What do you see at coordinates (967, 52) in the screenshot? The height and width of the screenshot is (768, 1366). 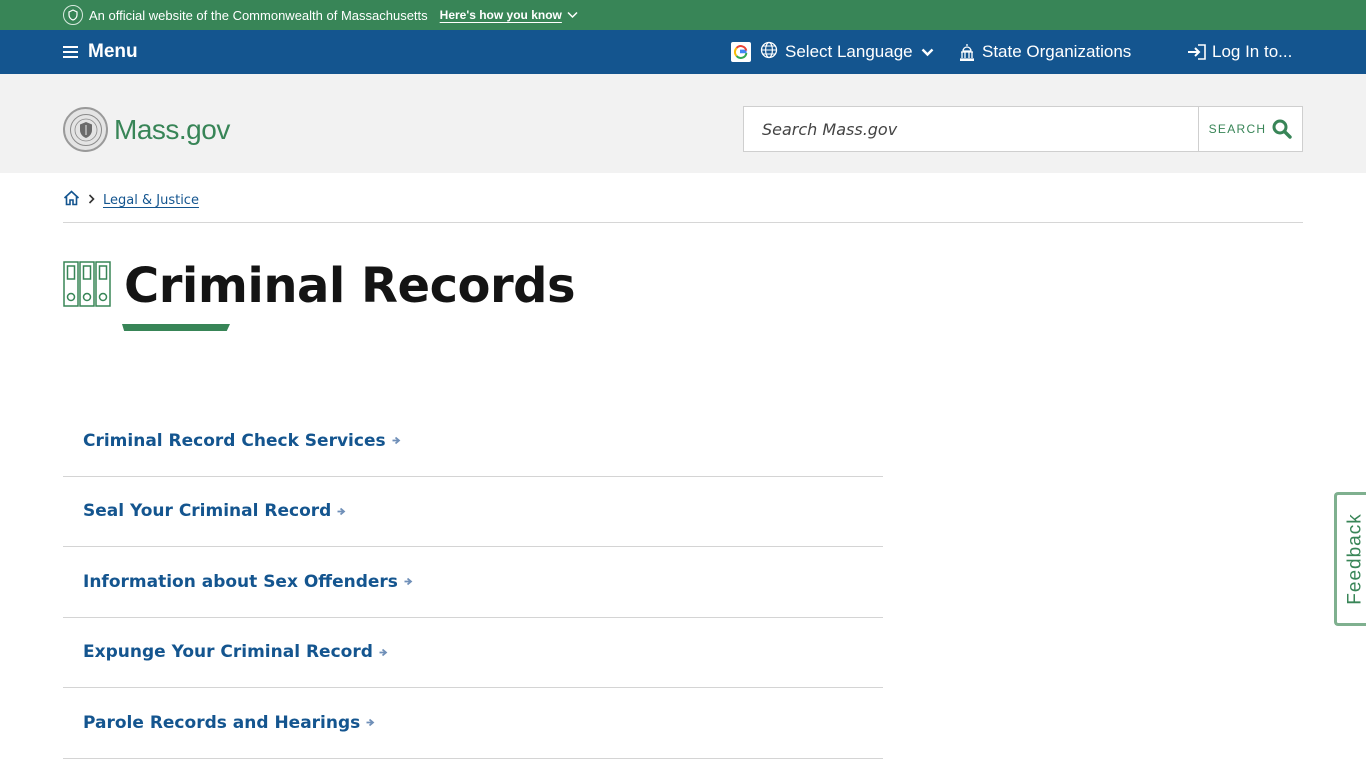 I see `capitol-icon` at bounding box center [967, 52].